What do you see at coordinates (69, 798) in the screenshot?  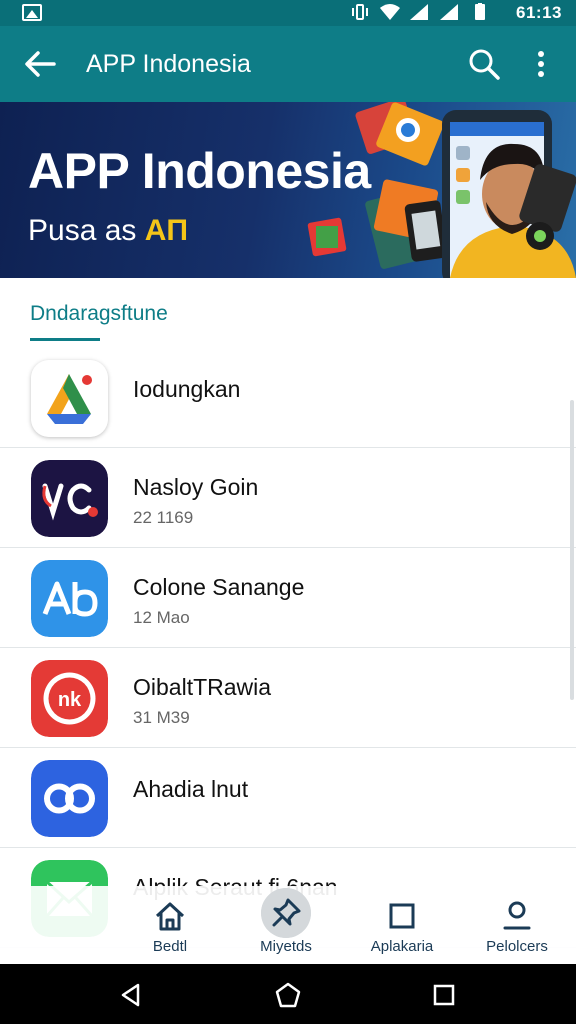 I see `infinity-logo-icon` at bounding box center [69, 798].